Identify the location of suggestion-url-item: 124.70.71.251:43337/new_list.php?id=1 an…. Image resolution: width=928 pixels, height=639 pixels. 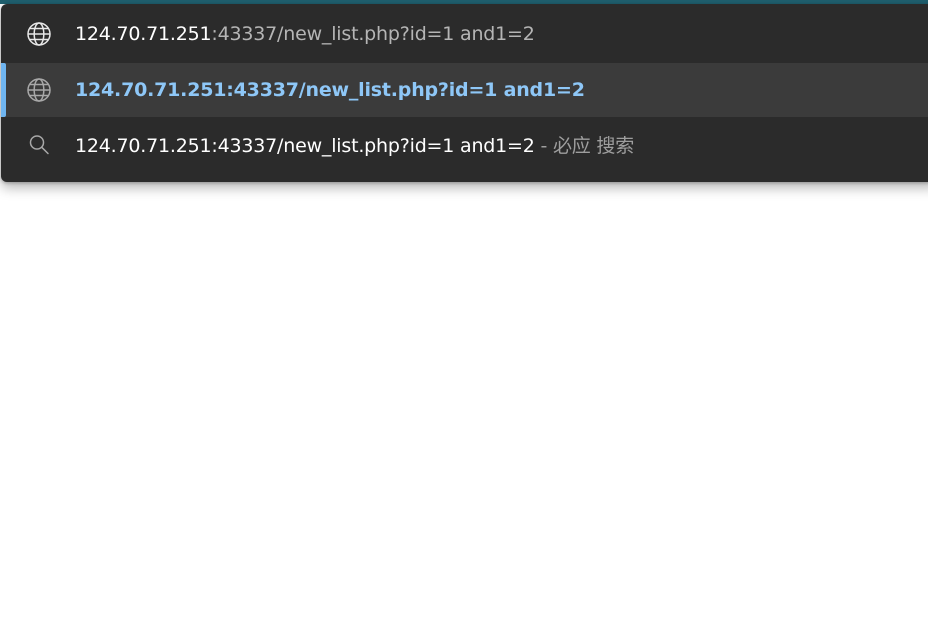
(464, 90).